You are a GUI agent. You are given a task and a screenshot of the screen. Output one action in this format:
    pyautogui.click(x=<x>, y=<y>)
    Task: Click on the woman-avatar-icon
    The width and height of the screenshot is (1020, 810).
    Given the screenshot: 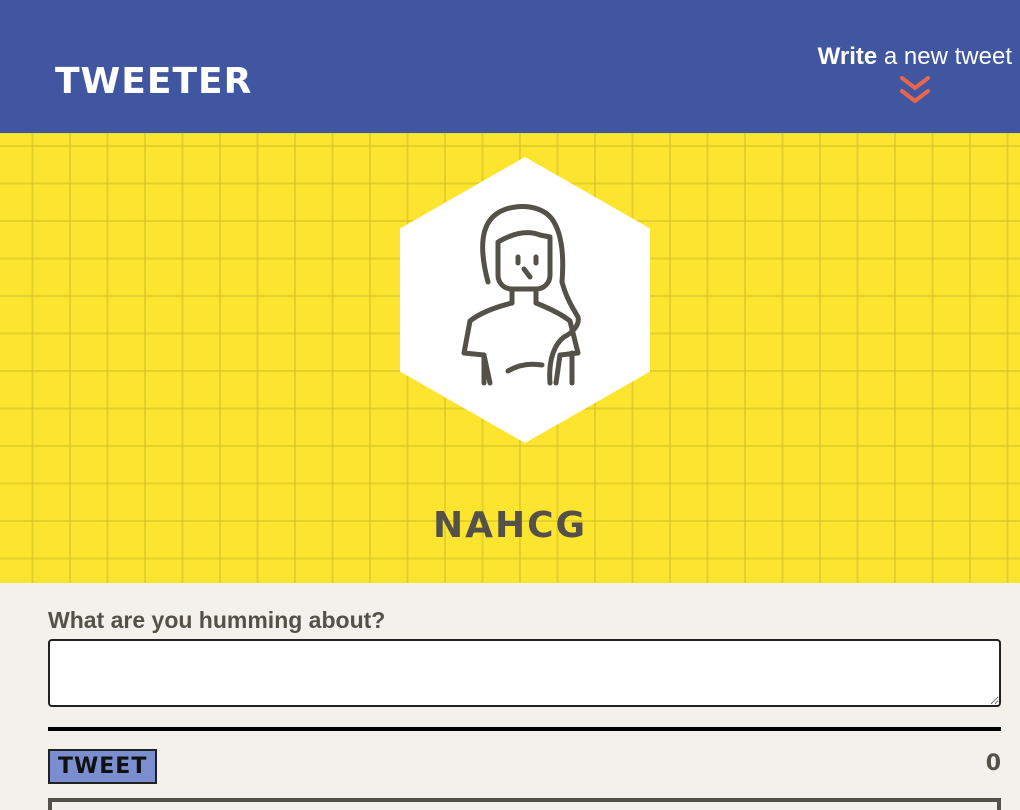 What is the action you would take?
    pyautogui.click(x=525, y=300)
    